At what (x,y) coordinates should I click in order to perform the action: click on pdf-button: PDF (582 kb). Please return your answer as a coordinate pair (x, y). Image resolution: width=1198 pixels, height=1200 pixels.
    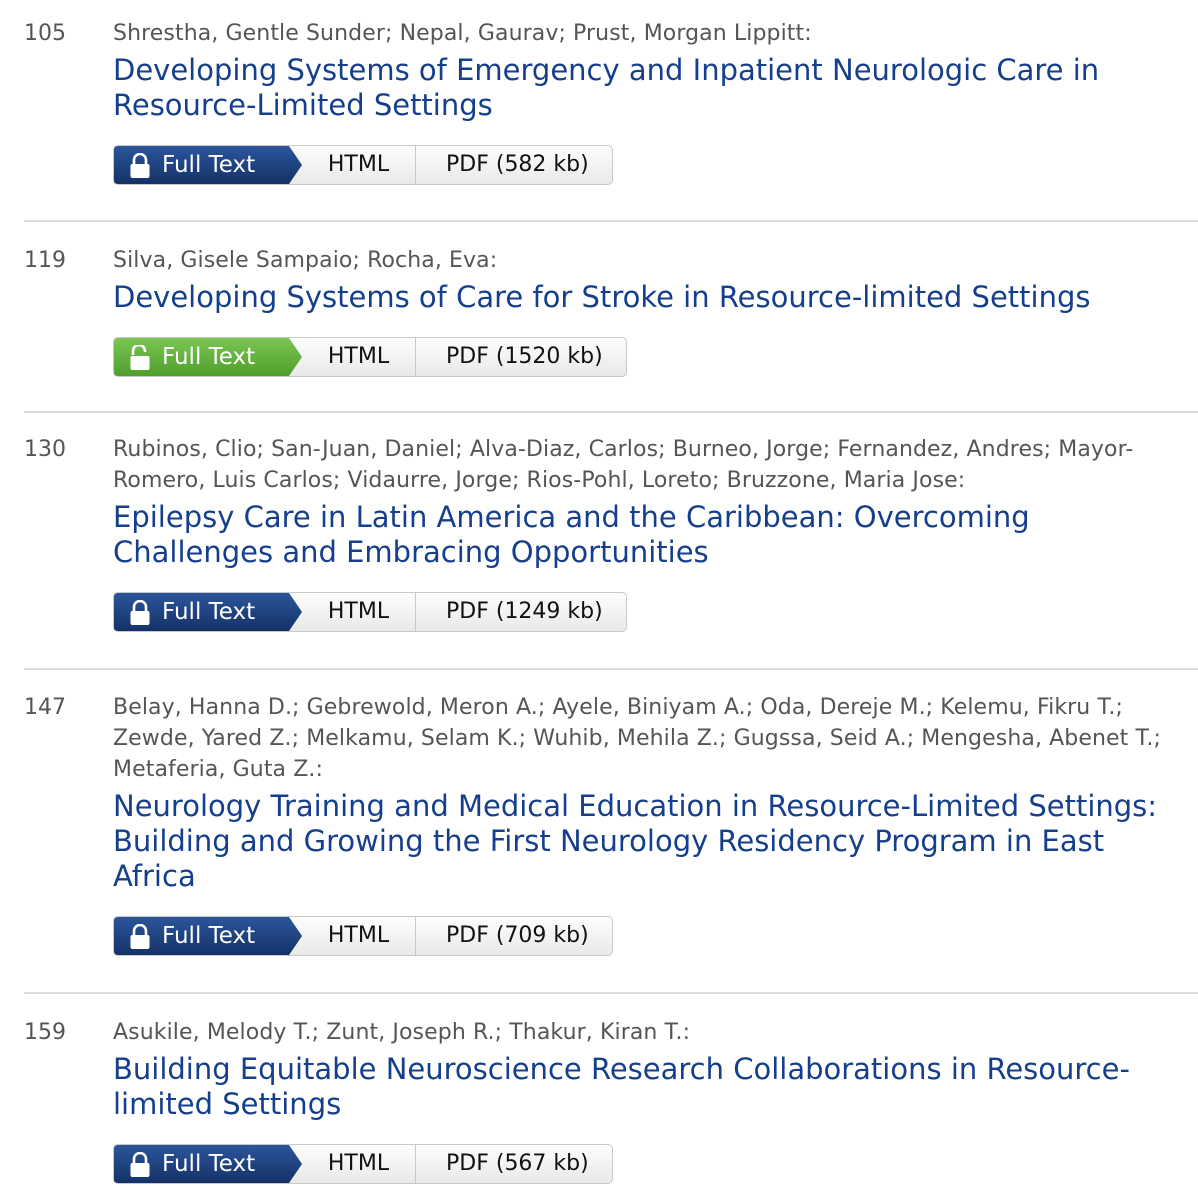
    Looking at the image, I should click on (514, 165).